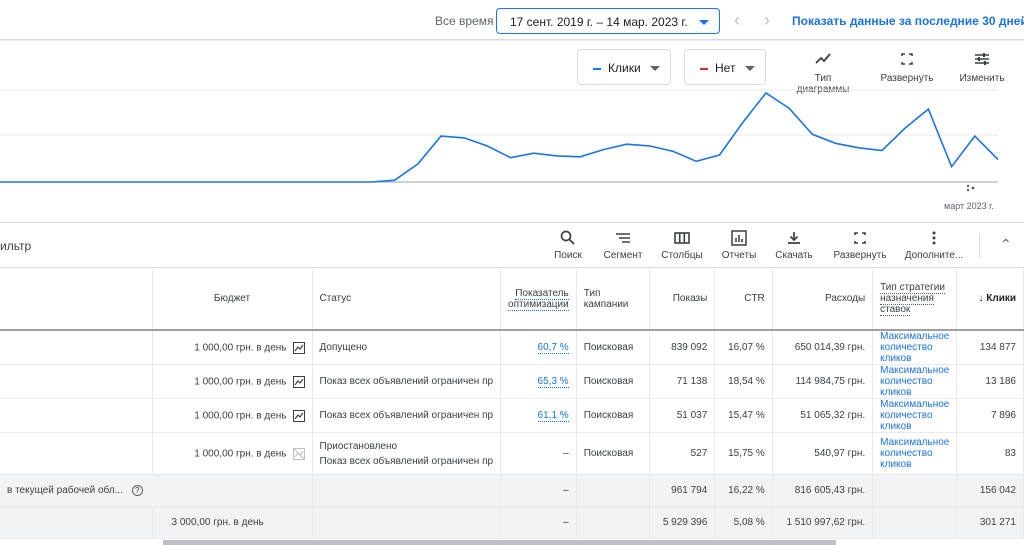 This screenshot has height=545, width=1024. Describe the element at coordinates (682, 415) in the screenshot. I see `impressions-cell: 51 037` at that location.